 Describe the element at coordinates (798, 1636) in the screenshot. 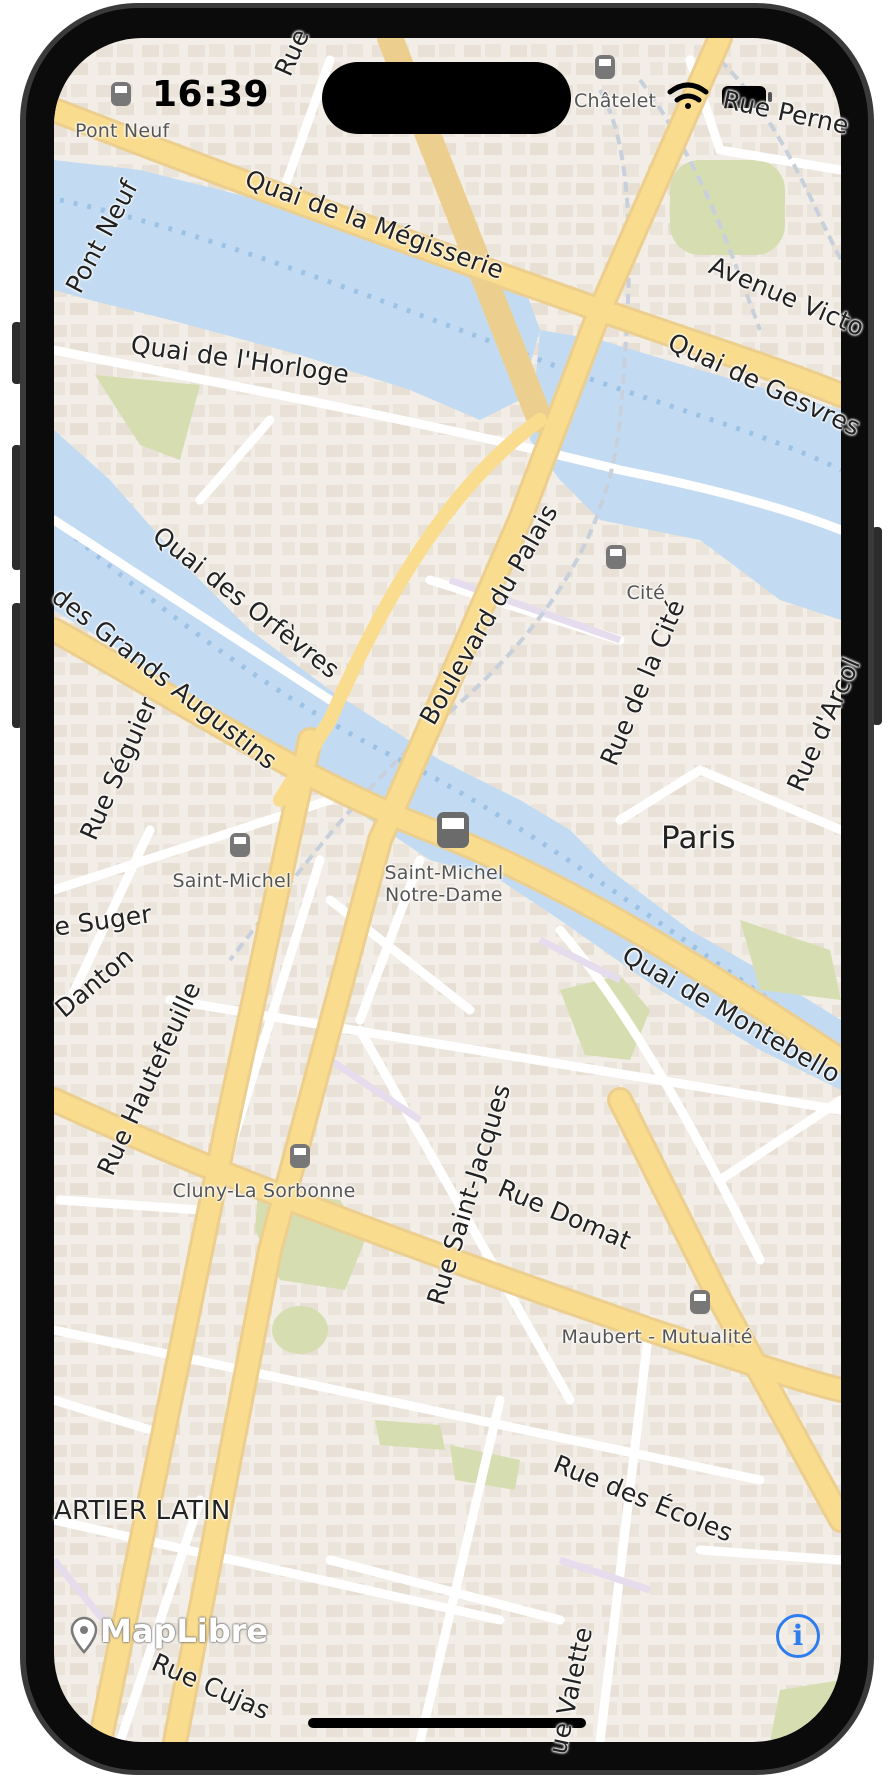

I see `attribution-info-button: i` at that location.